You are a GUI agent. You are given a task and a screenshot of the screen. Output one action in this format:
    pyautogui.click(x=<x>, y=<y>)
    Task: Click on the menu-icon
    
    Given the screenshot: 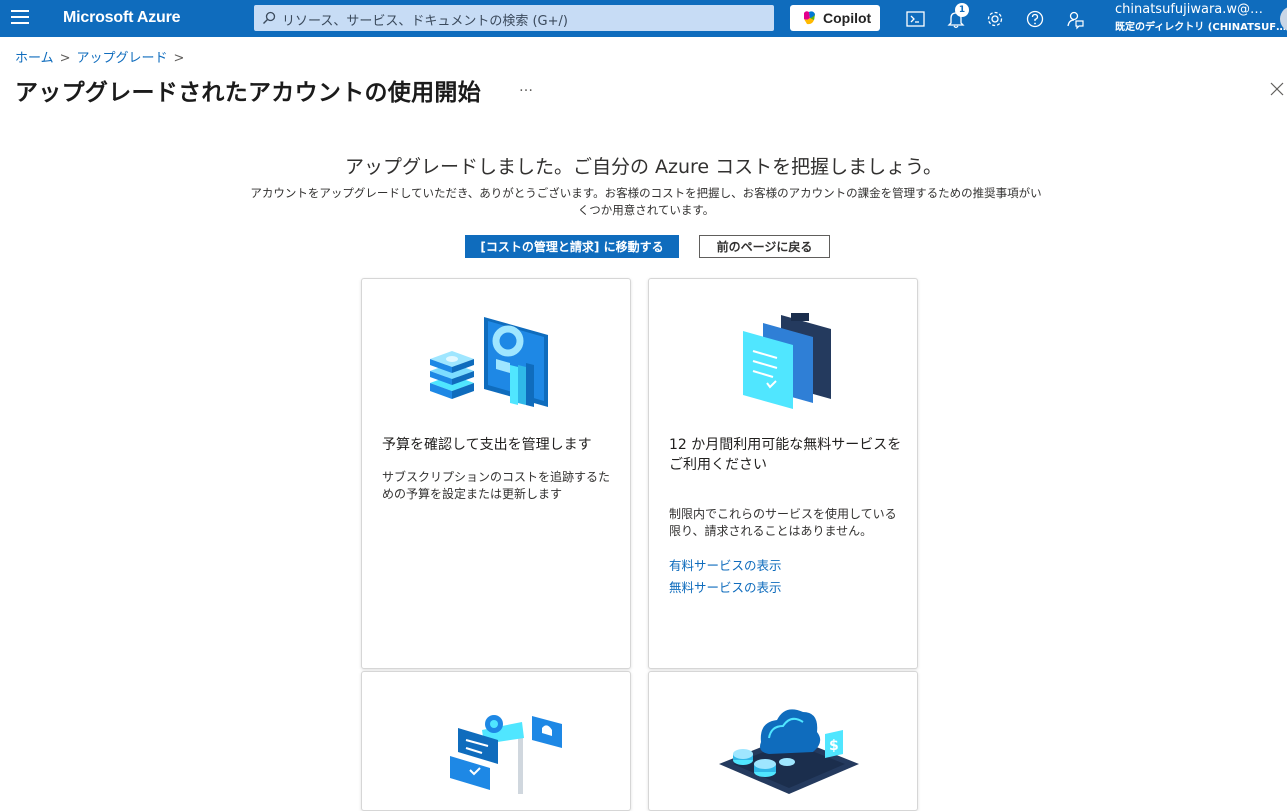 What is the action you would take?
    pyautogui.click(x=20, y=18)
    